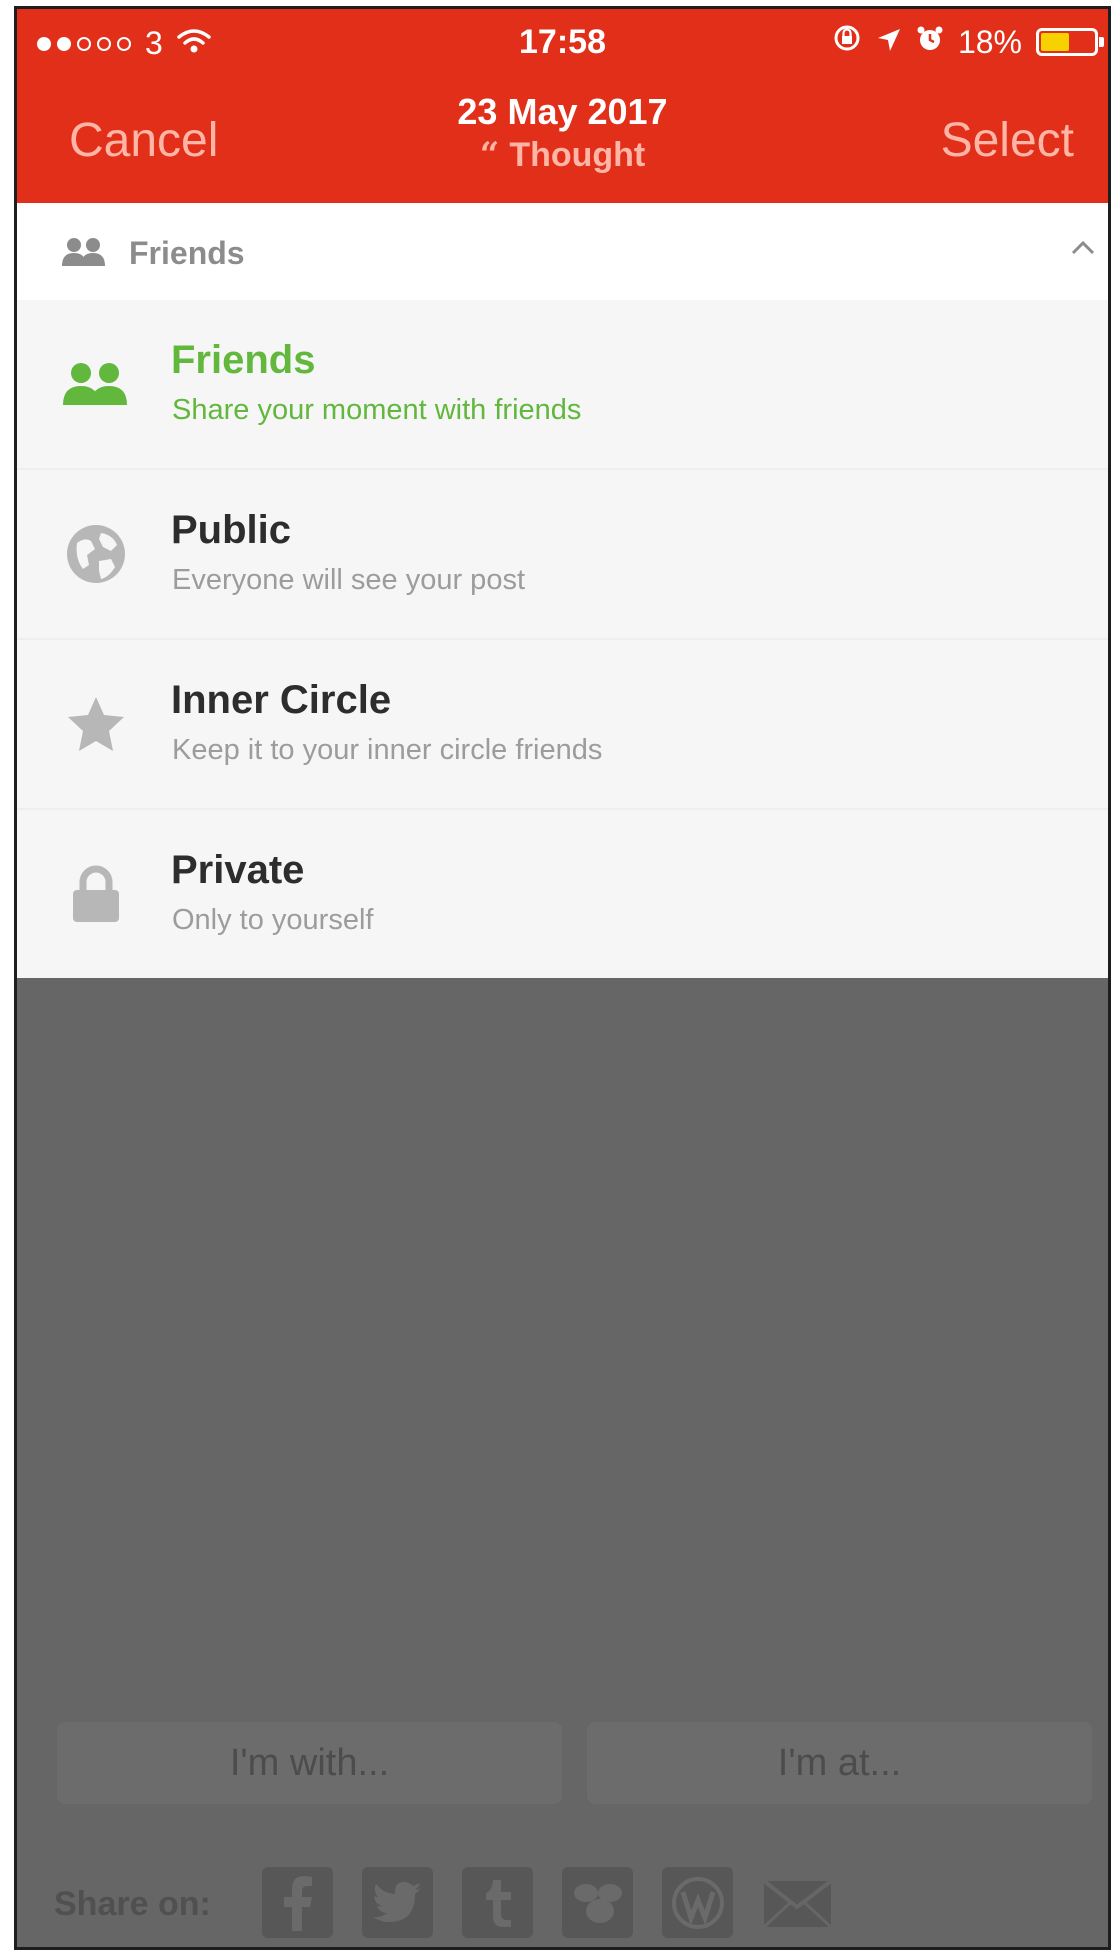 The width and height of the screenshot is (1114, 1953). Describe the element at coordinates (281, 700) in the screenshot. I see `option-title: Inner Circle` at that location.